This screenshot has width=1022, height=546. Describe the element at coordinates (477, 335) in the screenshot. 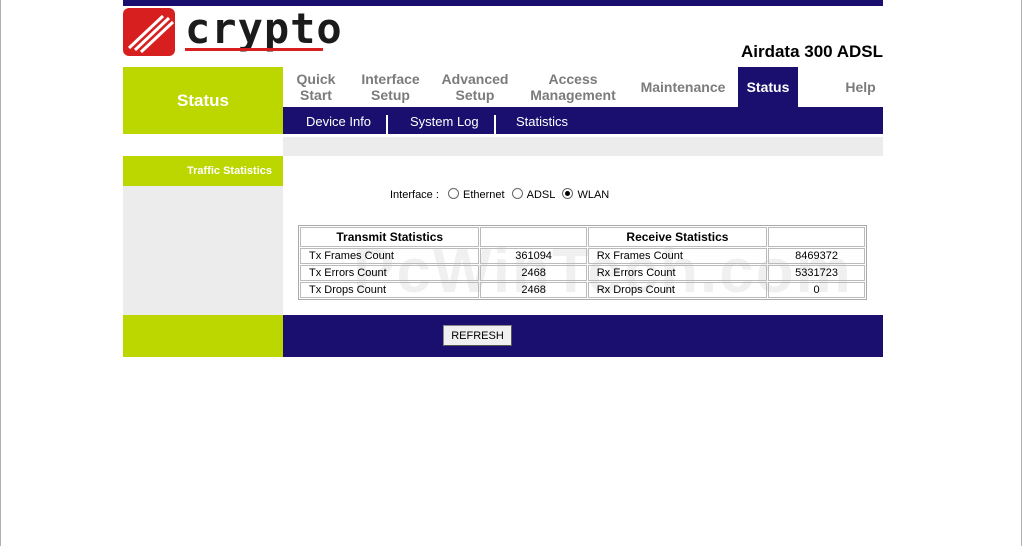

I see `refresh-button: REFRESH` at that location.